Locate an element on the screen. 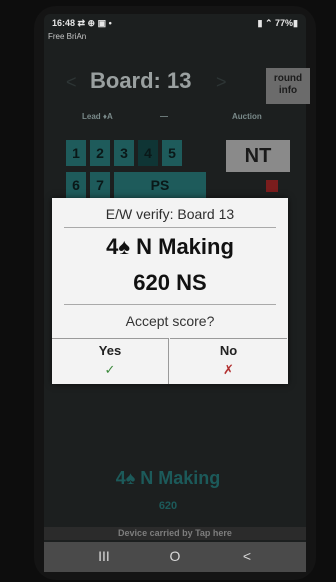 The image size is (336, 582). info-labels: Lead ♦A — Auction is located at coordinates (168, 118).